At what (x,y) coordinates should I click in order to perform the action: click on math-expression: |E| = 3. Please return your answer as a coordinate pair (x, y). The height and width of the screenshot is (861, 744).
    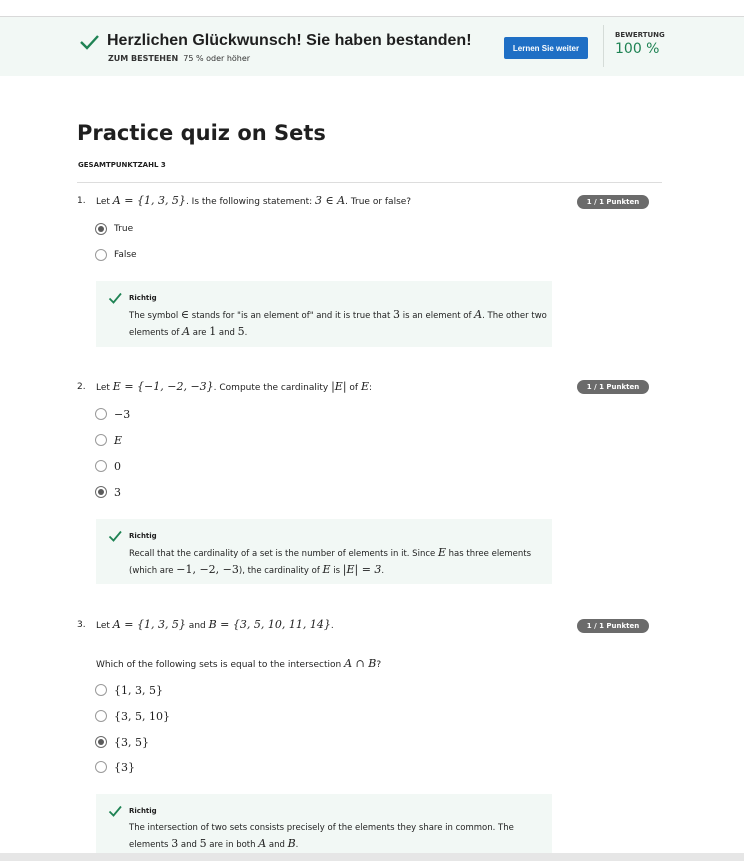
    Looking at the image, I should click on (362, 569).